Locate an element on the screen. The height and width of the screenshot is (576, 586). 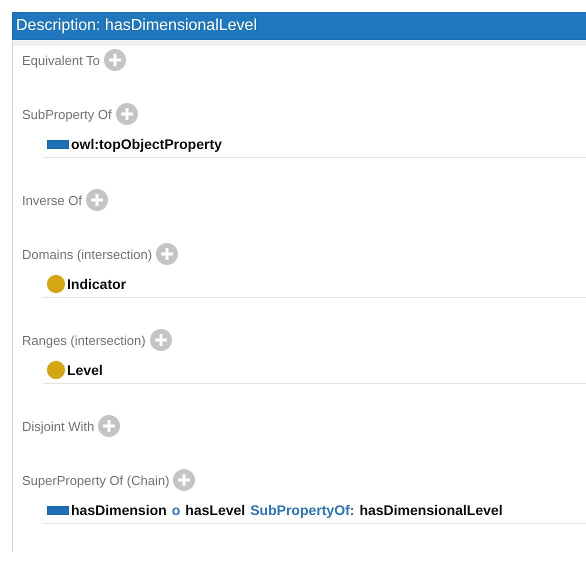
entity-name: owl:topObjectProperty is located at coordinates (146, 144).